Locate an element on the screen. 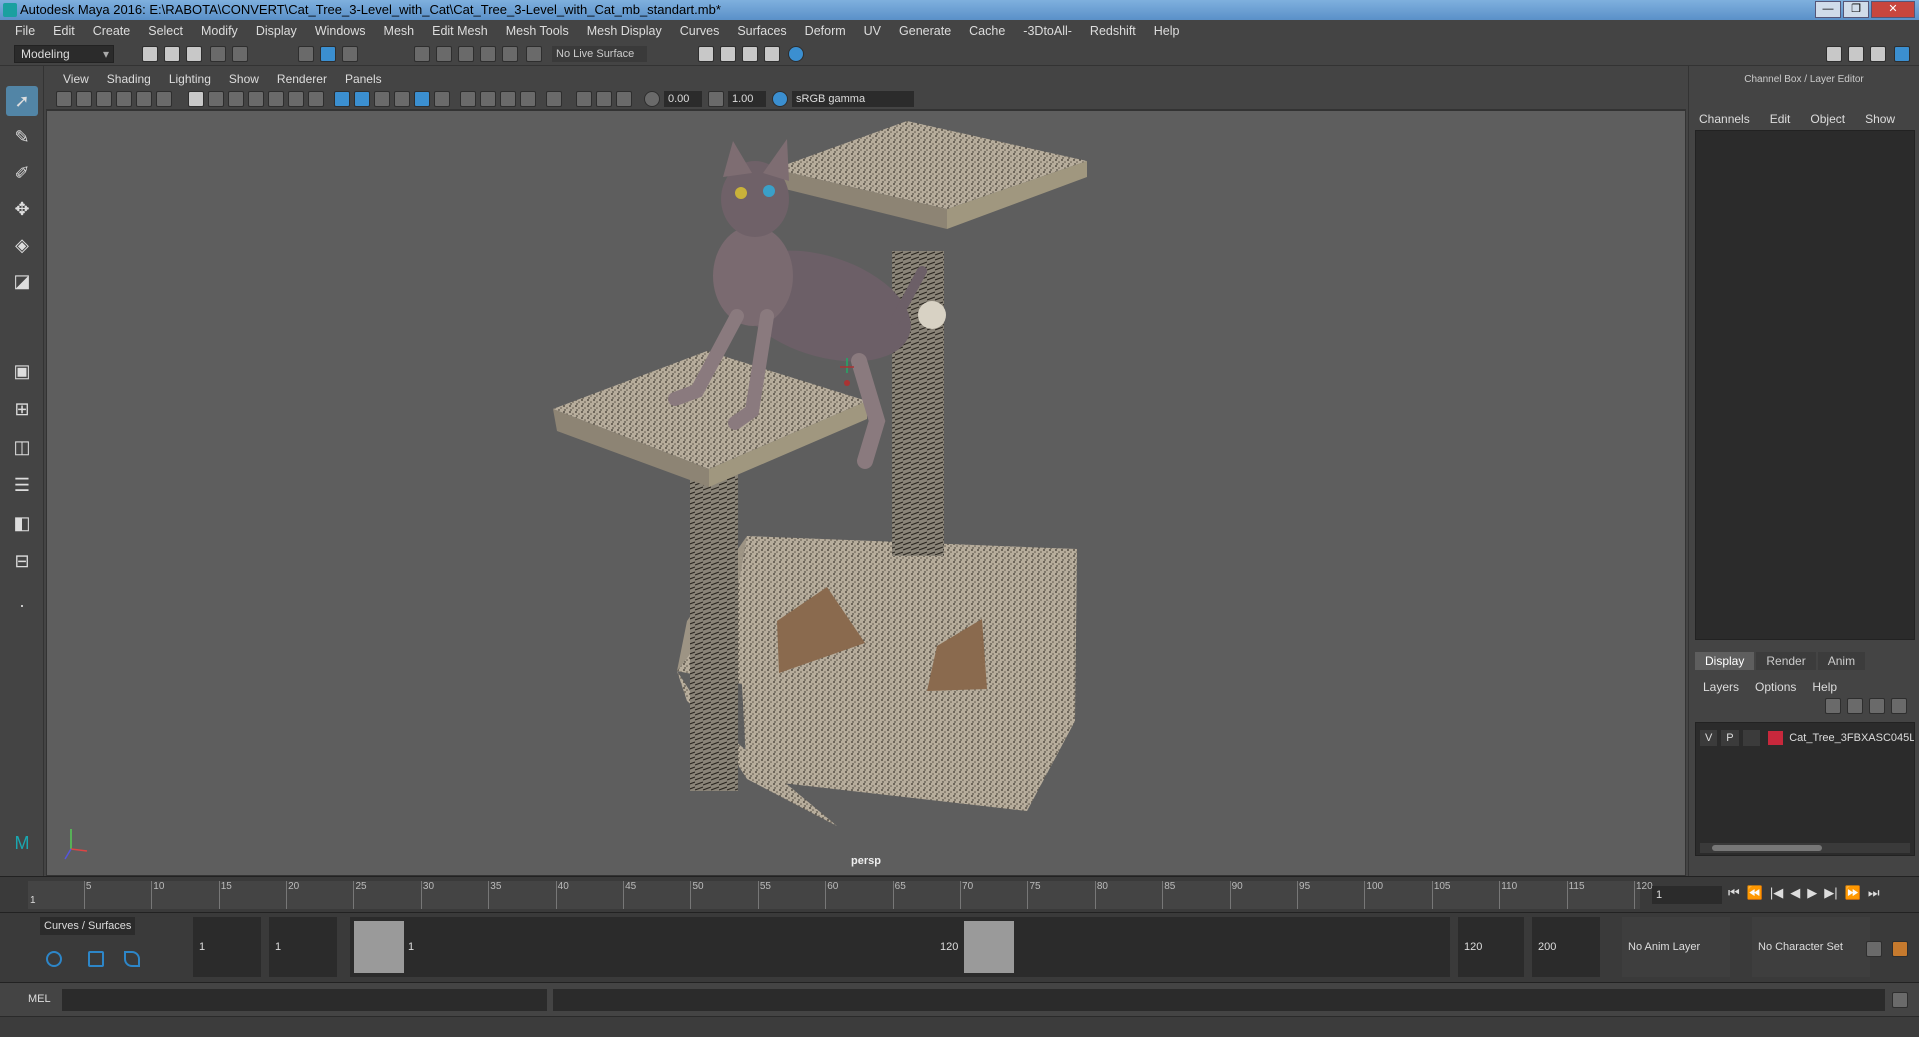  wireframe-on-shaded-icon is located at coordinates (382, 99).